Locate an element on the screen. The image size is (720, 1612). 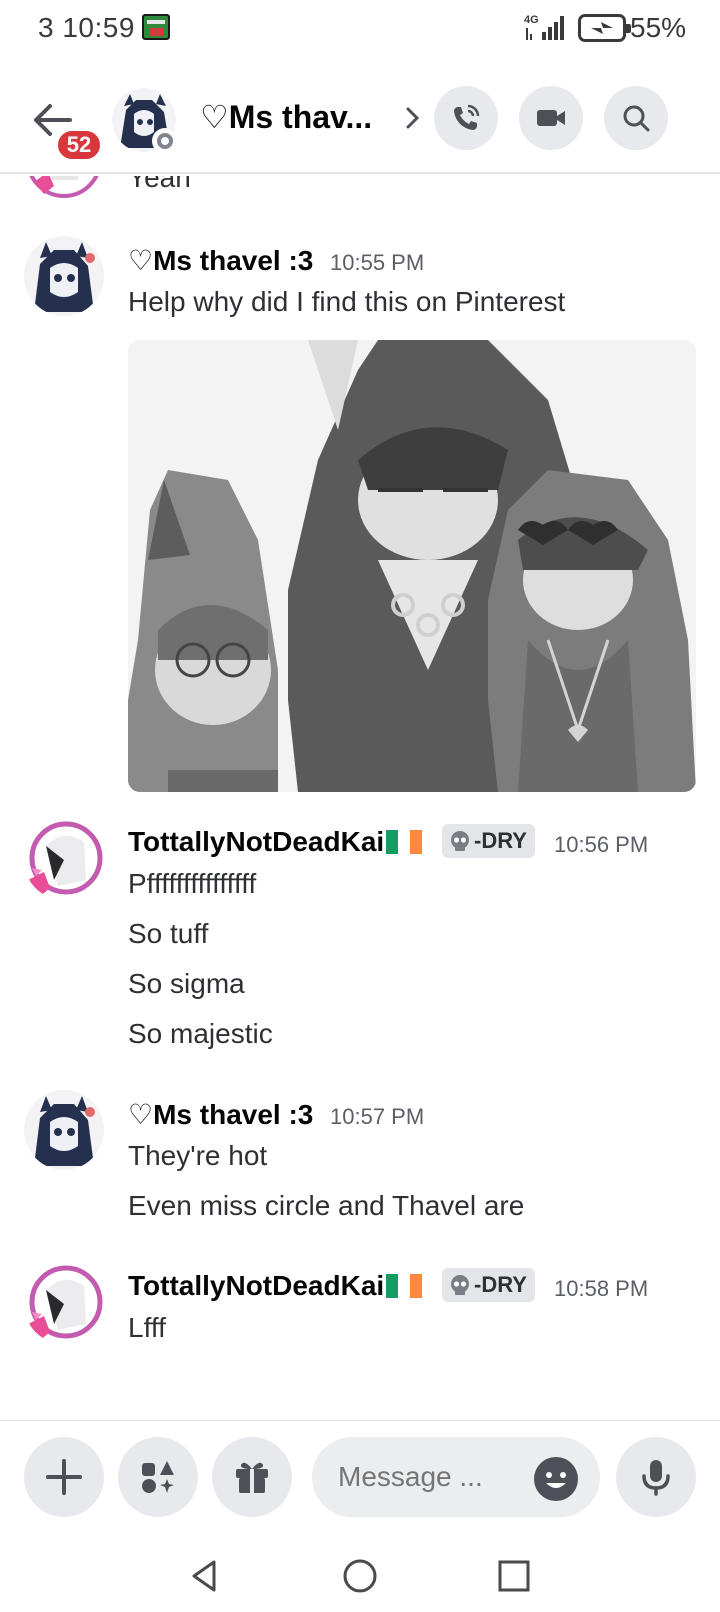
status-indicator is located at coordinates (165, 141).